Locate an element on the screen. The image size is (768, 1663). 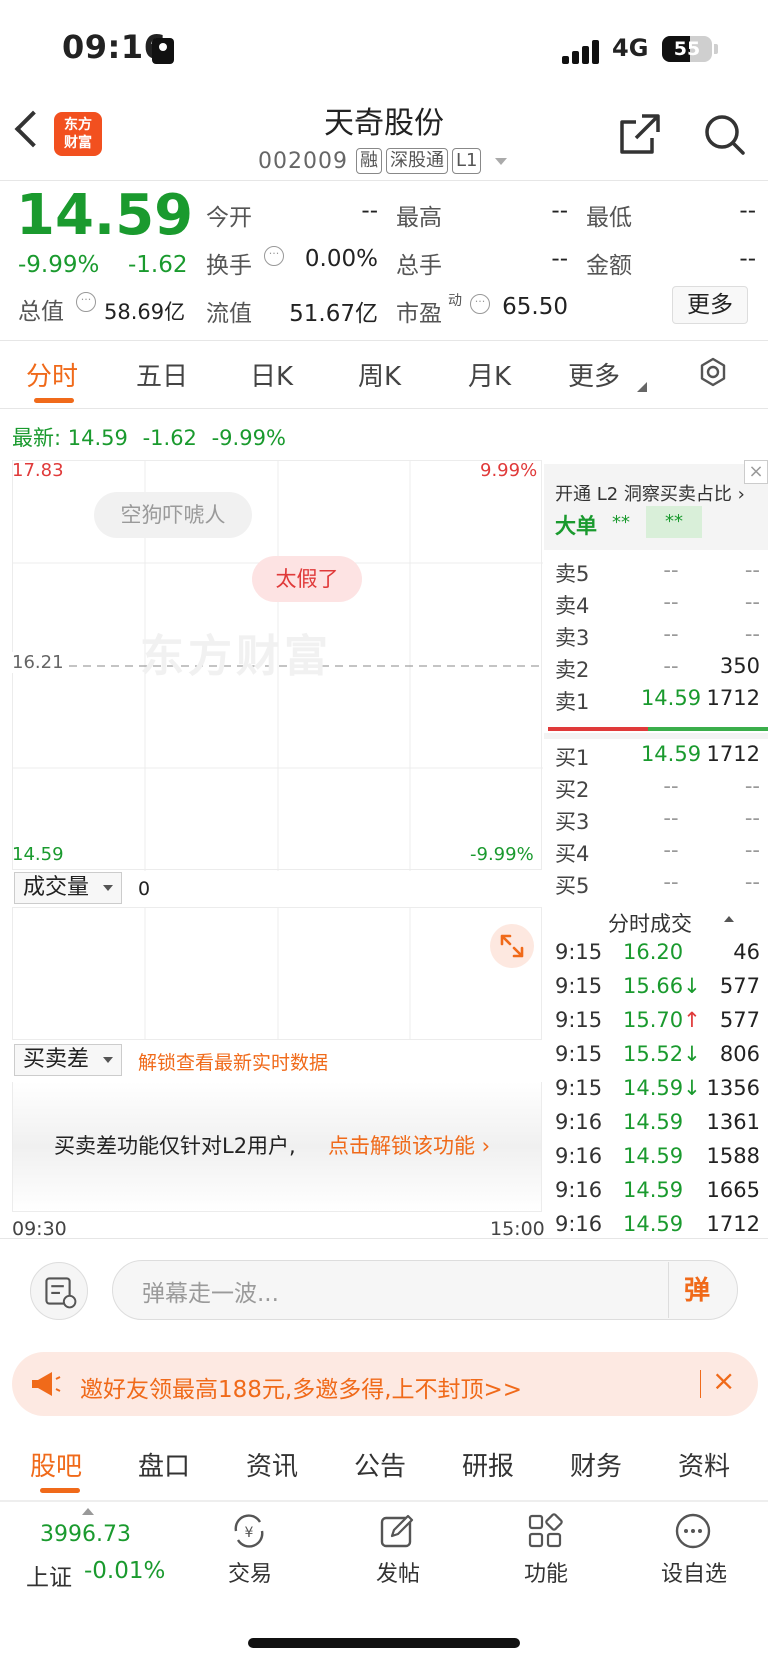
toolbar-functions: 功能 is located at coordinates (546, 1572).